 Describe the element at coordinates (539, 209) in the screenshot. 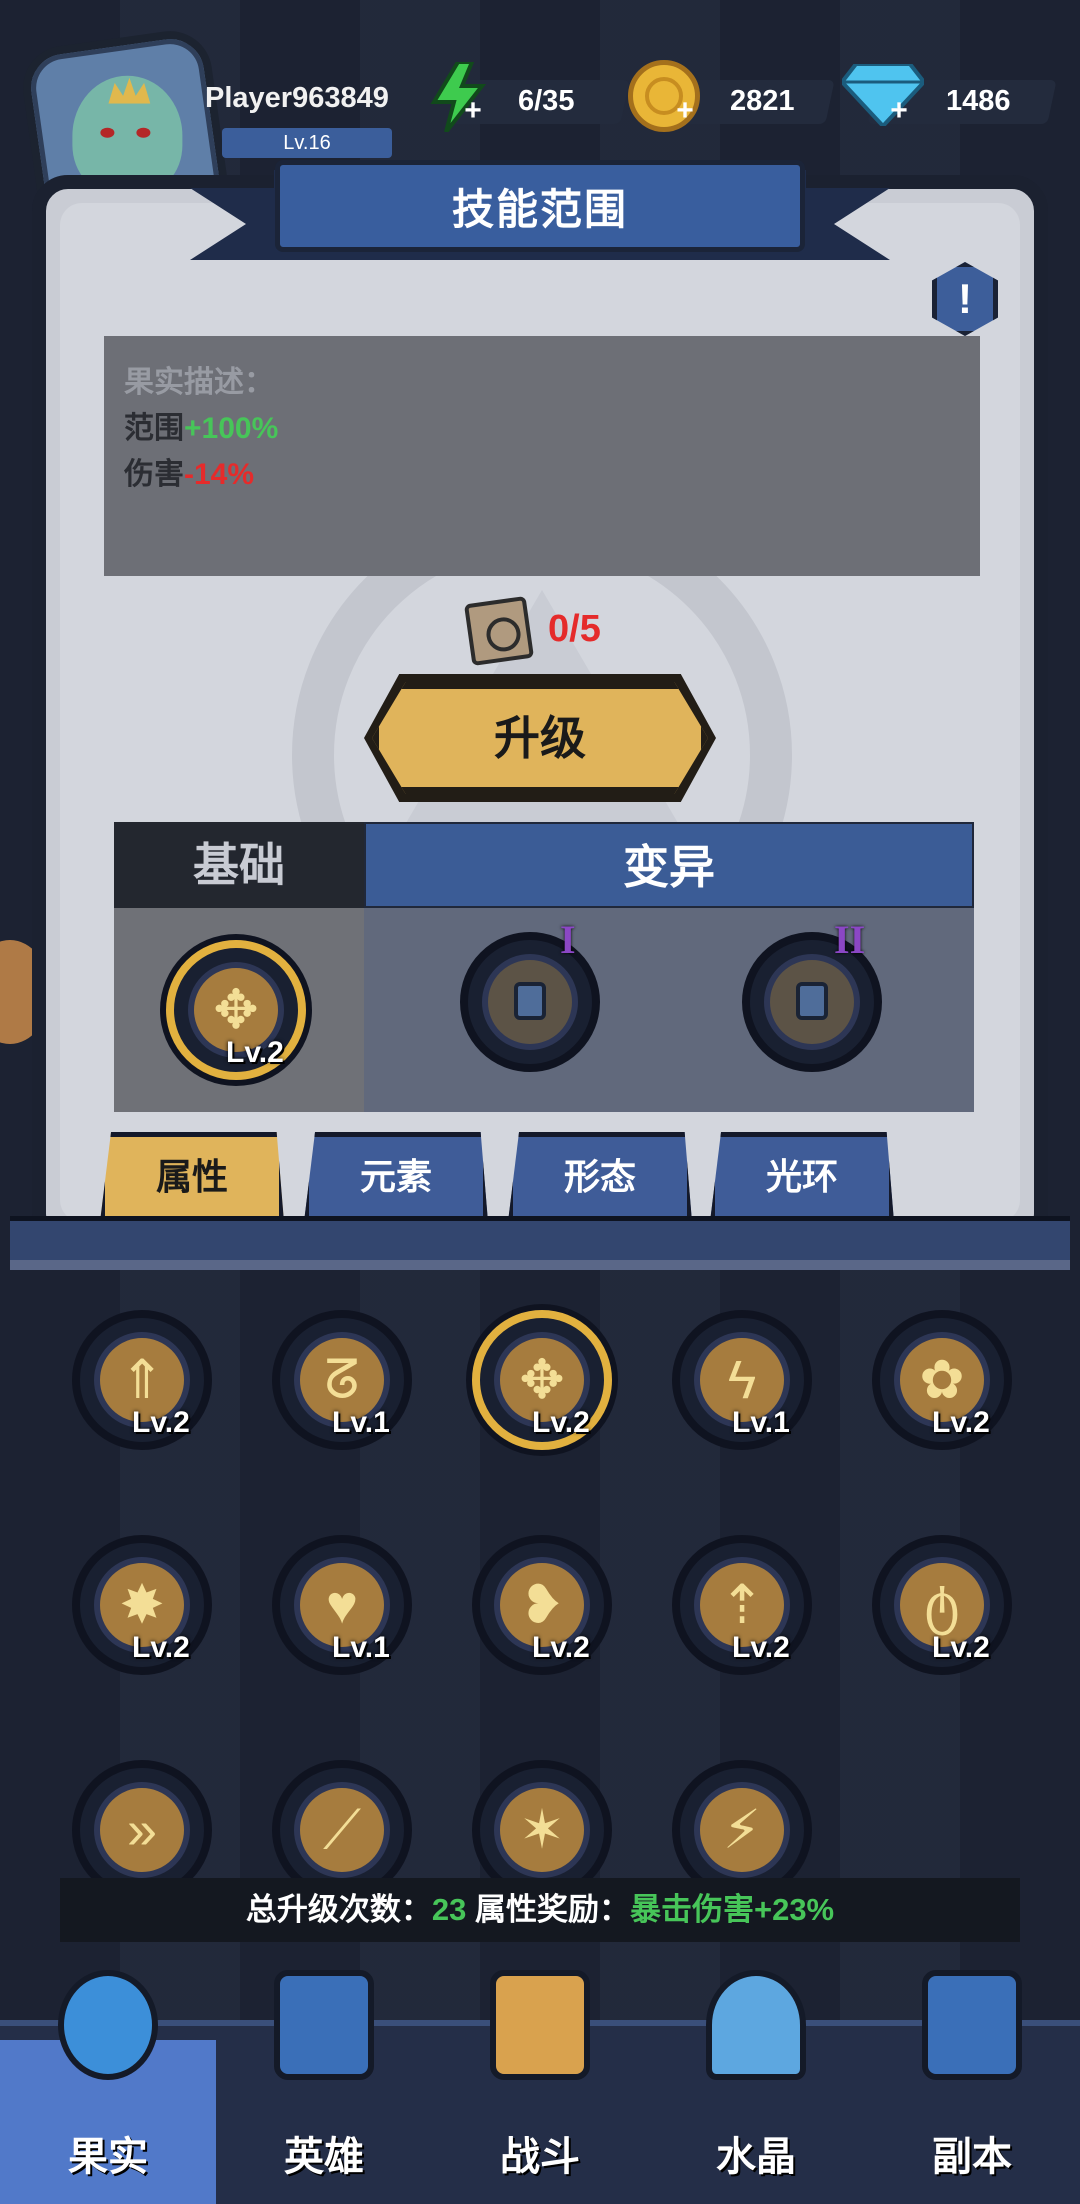

I see `page-title: 技能范围` at that location.